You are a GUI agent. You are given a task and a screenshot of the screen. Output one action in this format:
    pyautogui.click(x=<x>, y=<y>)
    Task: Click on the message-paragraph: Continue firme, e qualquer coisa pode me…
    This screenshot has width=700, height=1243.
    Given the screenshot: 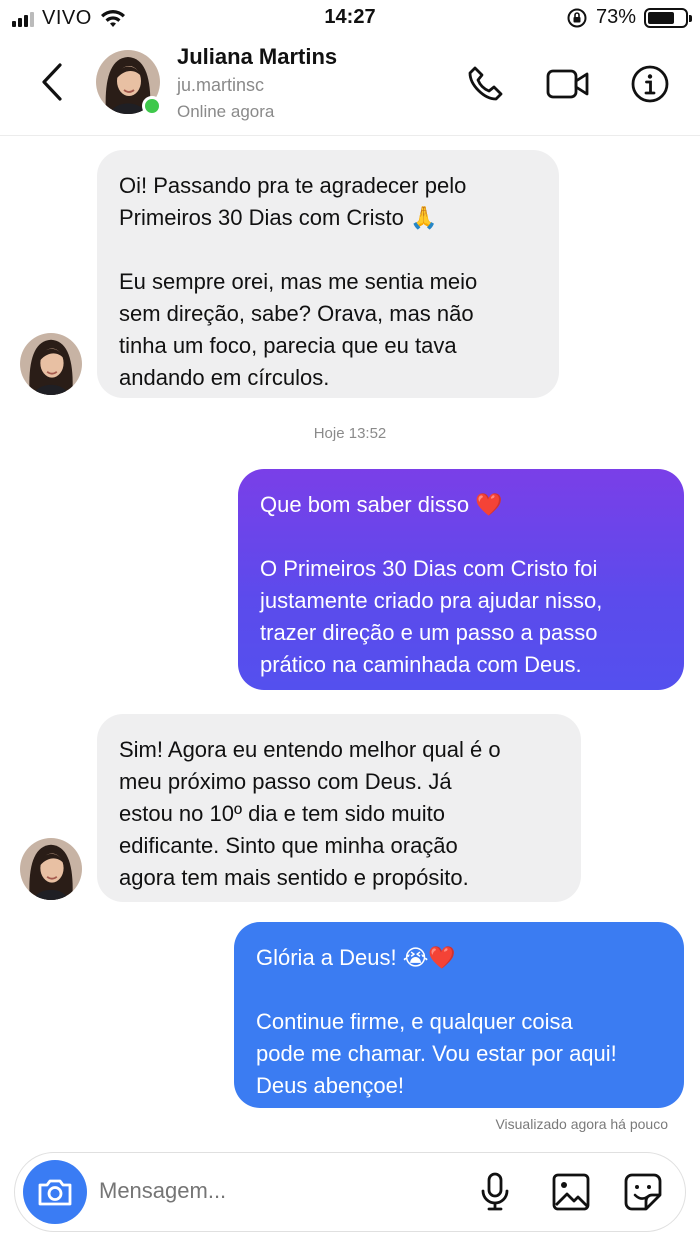 What is the action you would take?
    pyautogui.click(x=459, y=1054)
    